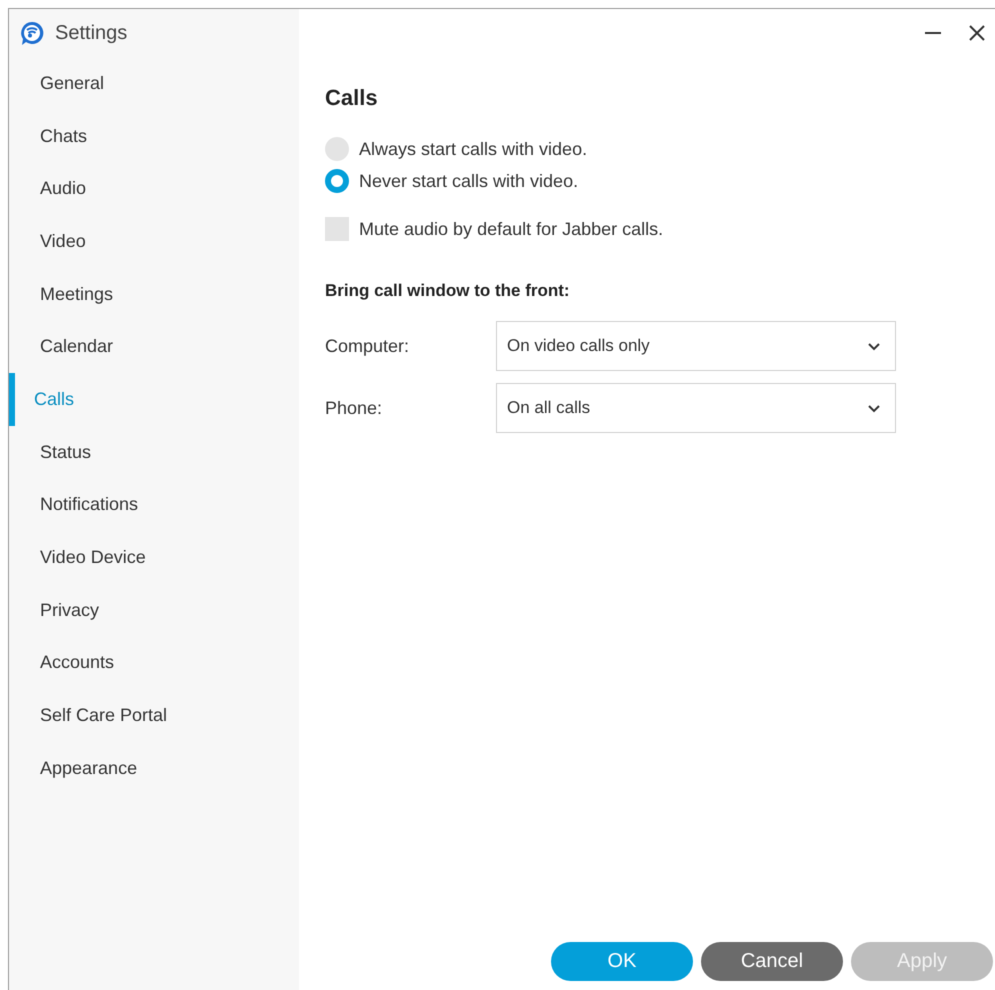  I want to click on sidebar-item: Chats, so click(154, 136).